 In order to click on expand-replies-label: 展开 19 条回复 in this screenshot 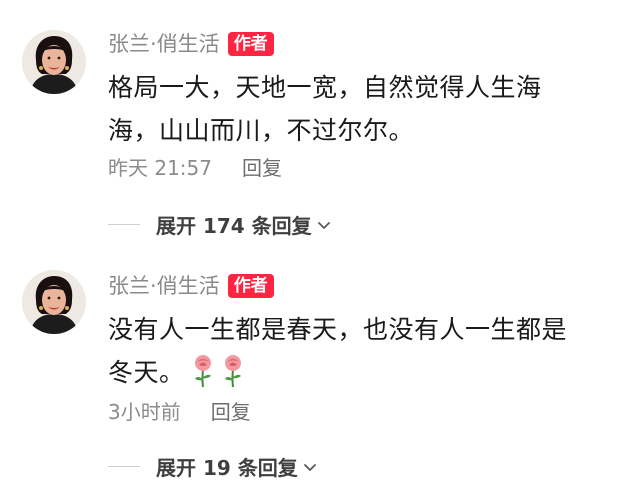, I will do `click(227, 468)`.